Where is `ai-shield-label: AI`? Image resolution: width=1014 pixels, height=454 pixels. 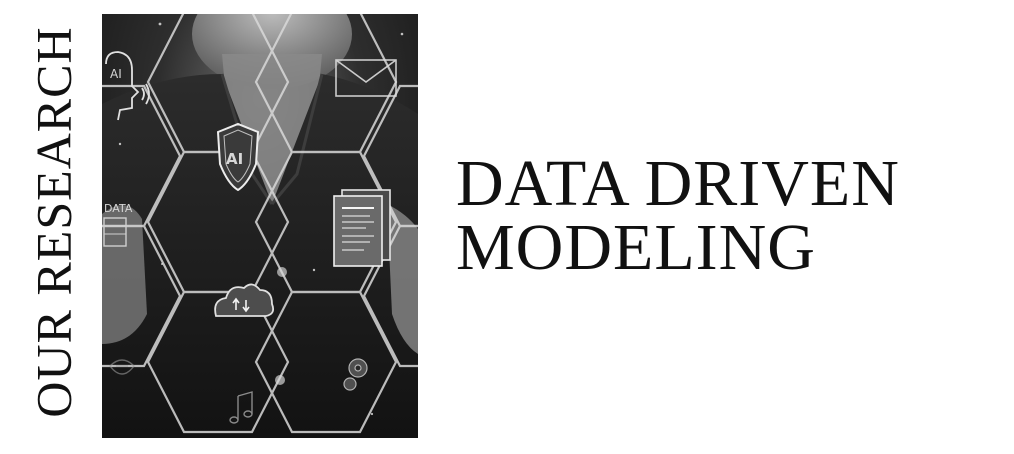
ai-shield-label: AI is located at coordinates (234, 159).